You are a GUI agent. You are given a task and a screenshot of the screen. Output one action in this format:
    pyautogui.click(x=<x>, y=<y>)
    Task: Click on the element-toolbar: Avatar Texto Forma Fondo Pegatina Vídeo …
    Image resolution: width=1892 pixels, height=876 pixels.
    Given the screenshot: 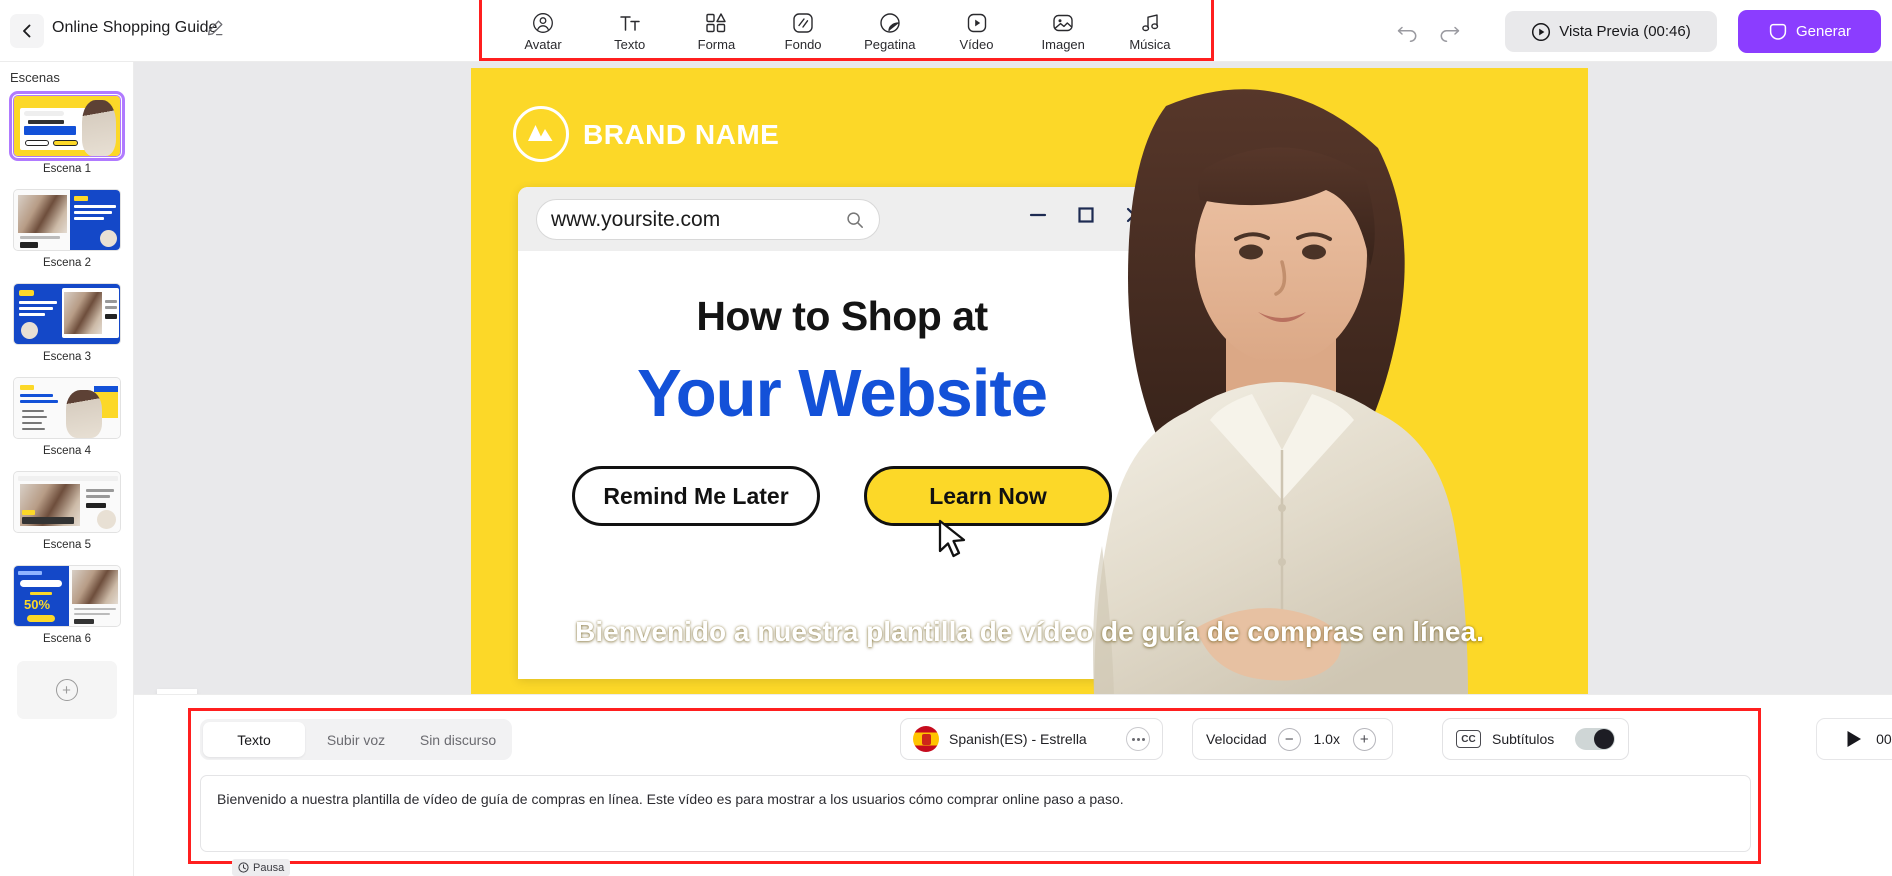 What is the action you would take?
    pyautogui.click(x=846, y=30)
    